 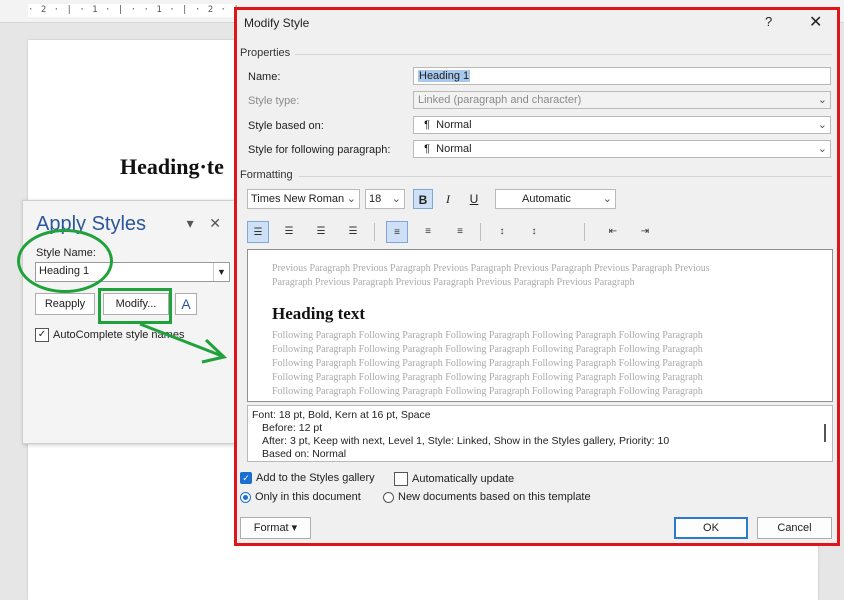 I want to click on add-to-gallery-checkbox: ✓ Add to the Styles gallery, so click(x=307, y=478).